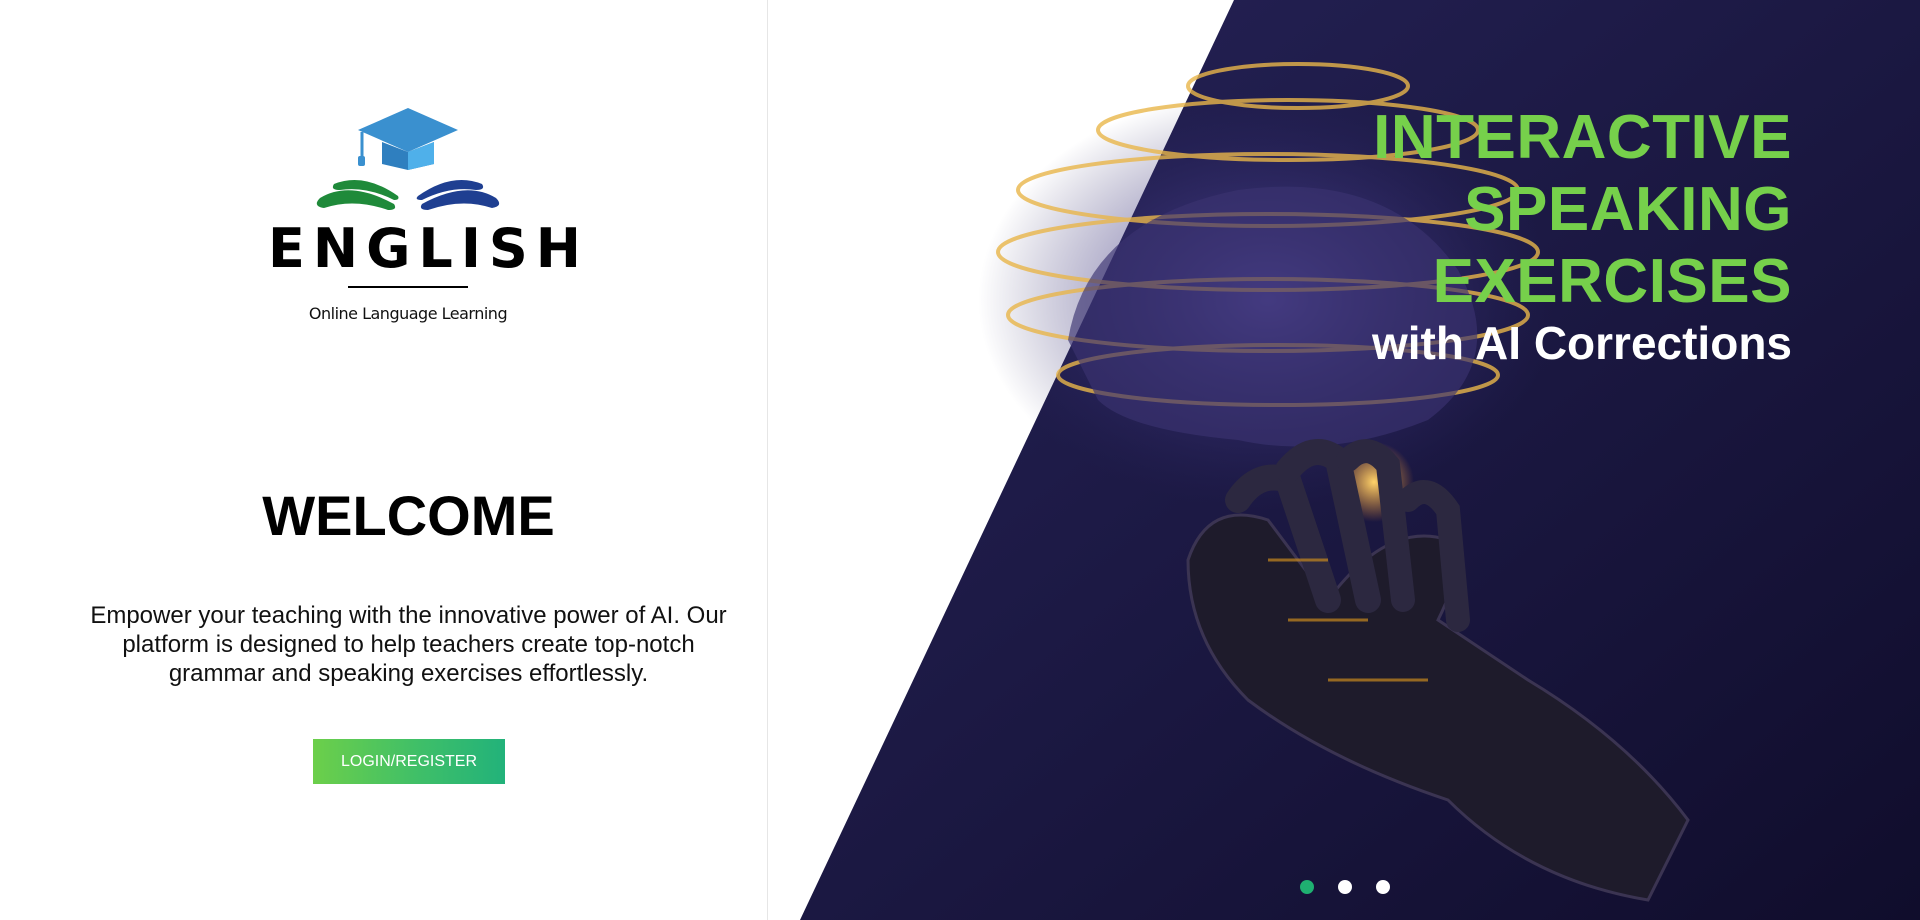 The height and width of the screenshot is (920, 1920). Describe the element at coordinates (409, 761) in the screenshot. I see `login-register-button: LOGIN/REGISTER` at that location.